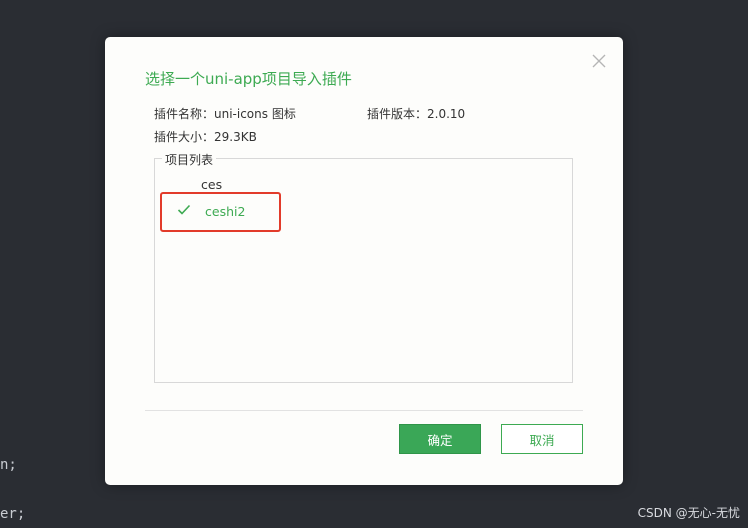  Describe the element at coordinates (205, 137) in the screenshot. I see `plugin-size: 插件大小：29.3KB` at that location.